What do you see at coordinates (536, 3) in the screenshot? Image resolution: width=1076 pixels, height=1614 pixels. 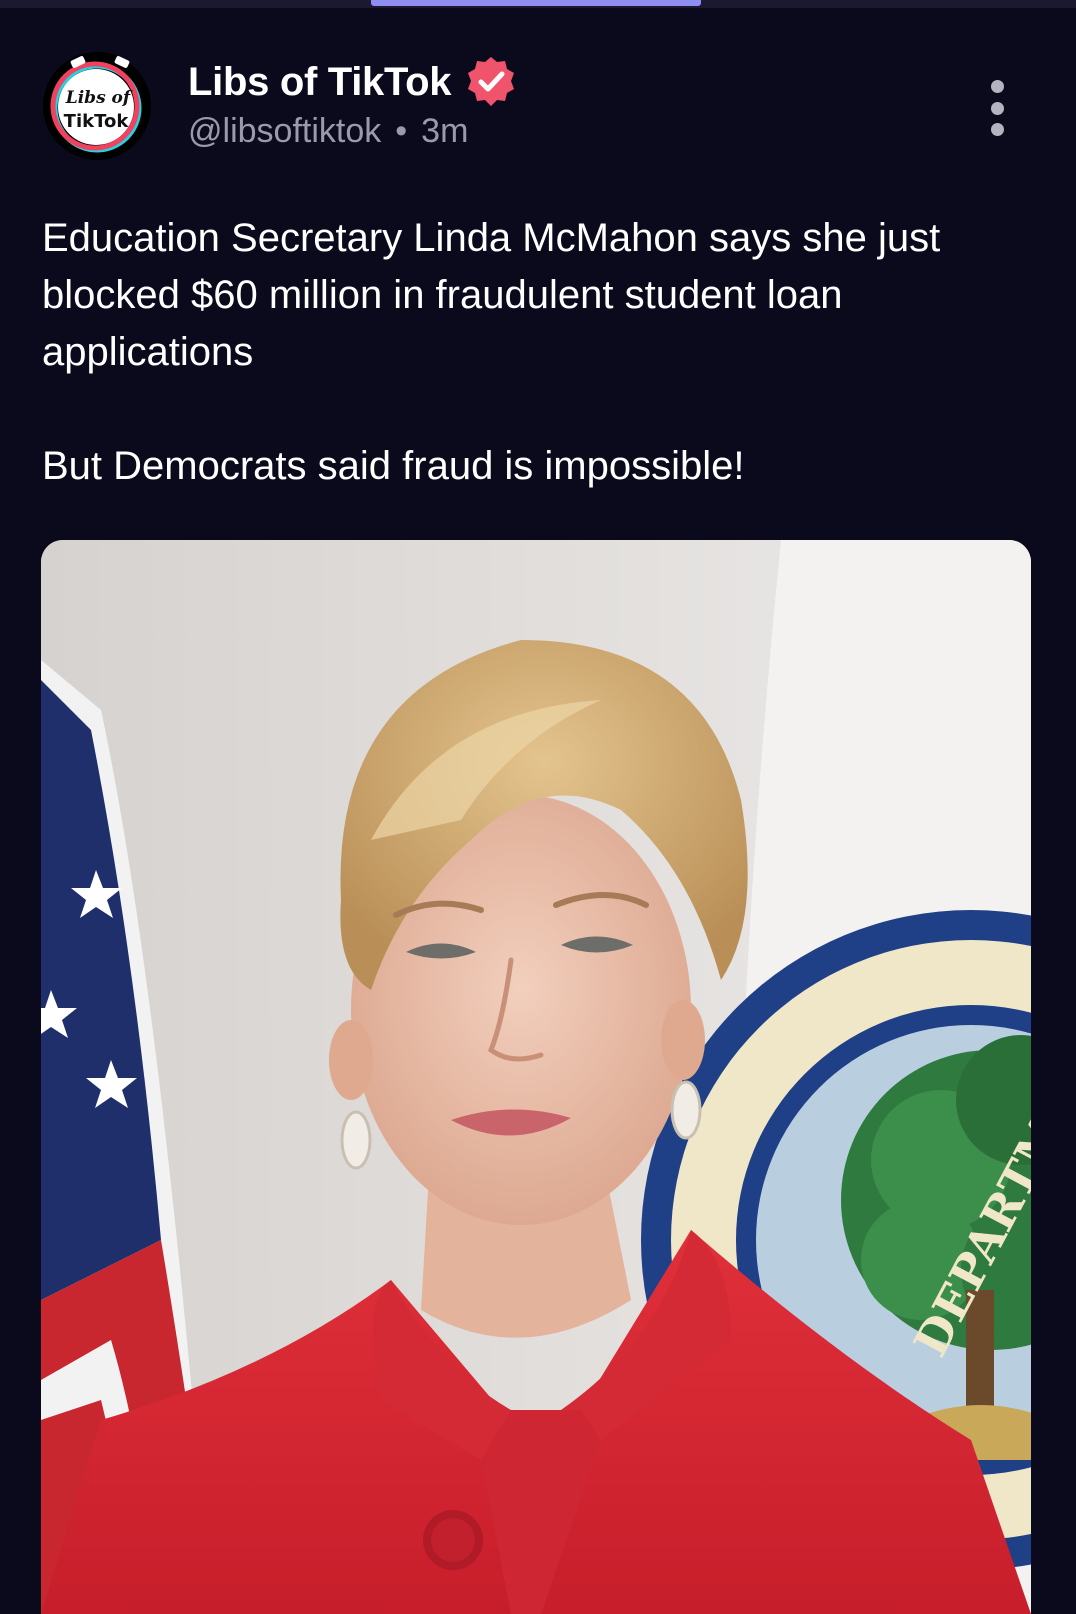 I see `tab-indicator` at bounding box center [536, 3].